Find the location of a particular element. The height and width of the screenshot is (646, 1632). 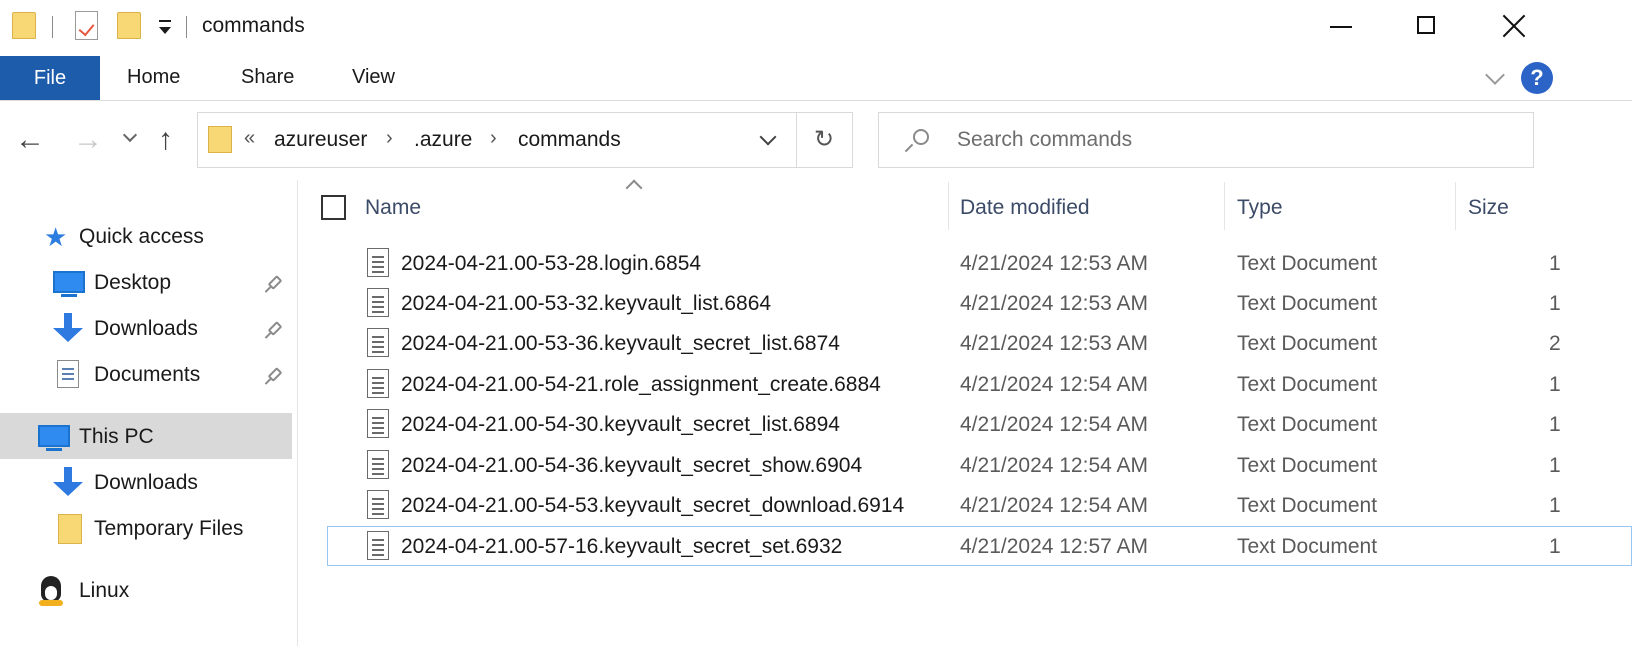

help-button: ? is located at coordinates (1537, 78).